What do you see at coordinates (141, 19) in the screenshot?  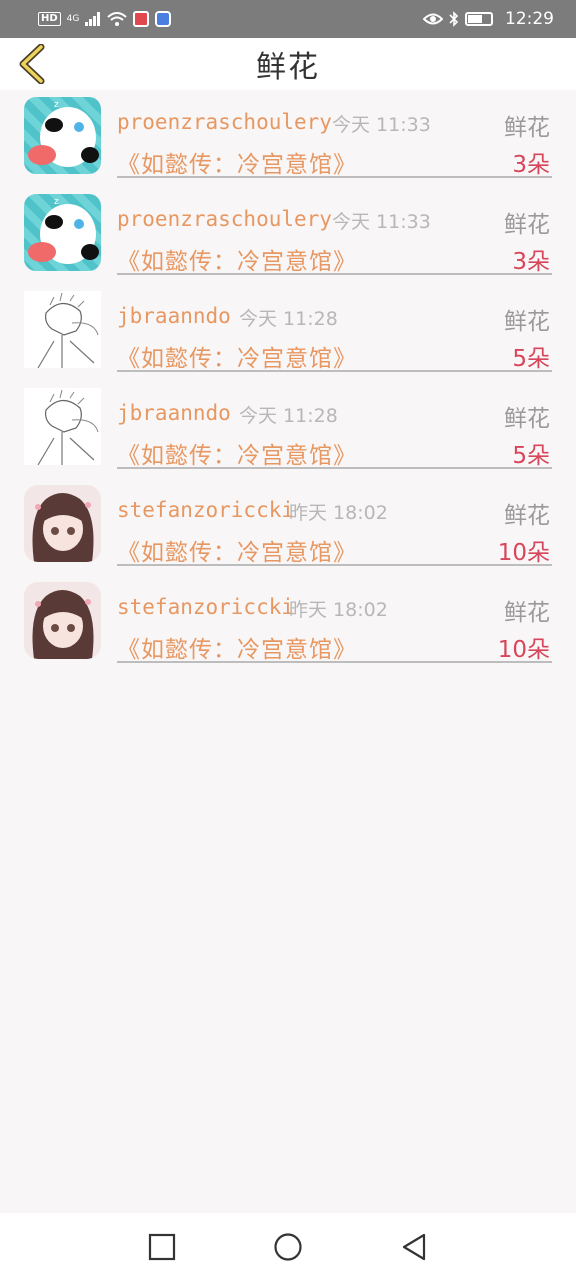 I see `reader-app-icon` at bounding box center [141, 19].